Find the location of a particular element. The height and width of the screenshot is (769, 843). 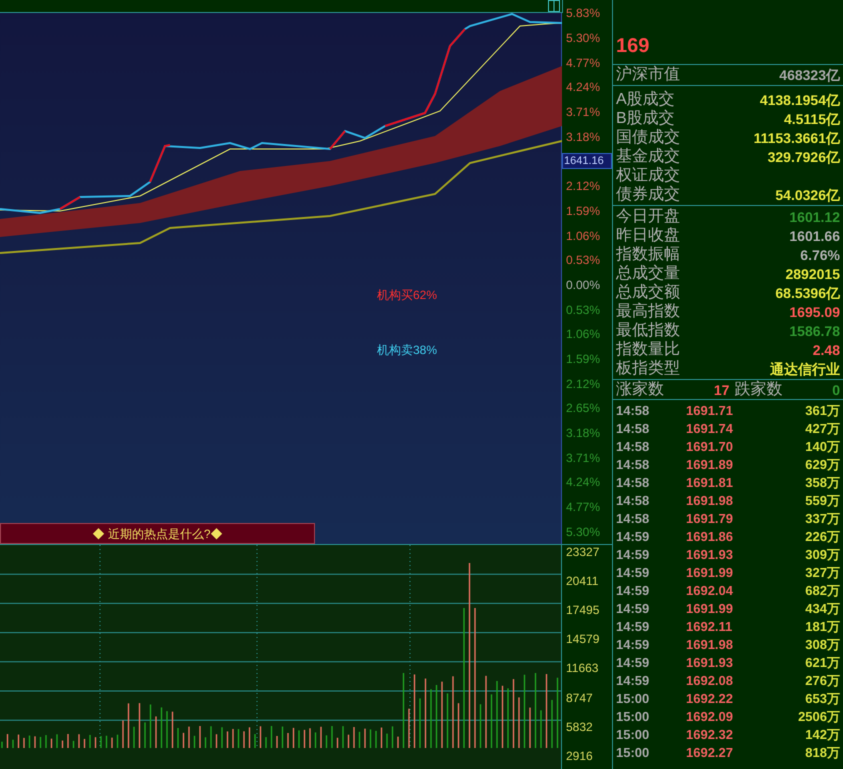

window-toggle-icon is located at coordinates (554, 6).